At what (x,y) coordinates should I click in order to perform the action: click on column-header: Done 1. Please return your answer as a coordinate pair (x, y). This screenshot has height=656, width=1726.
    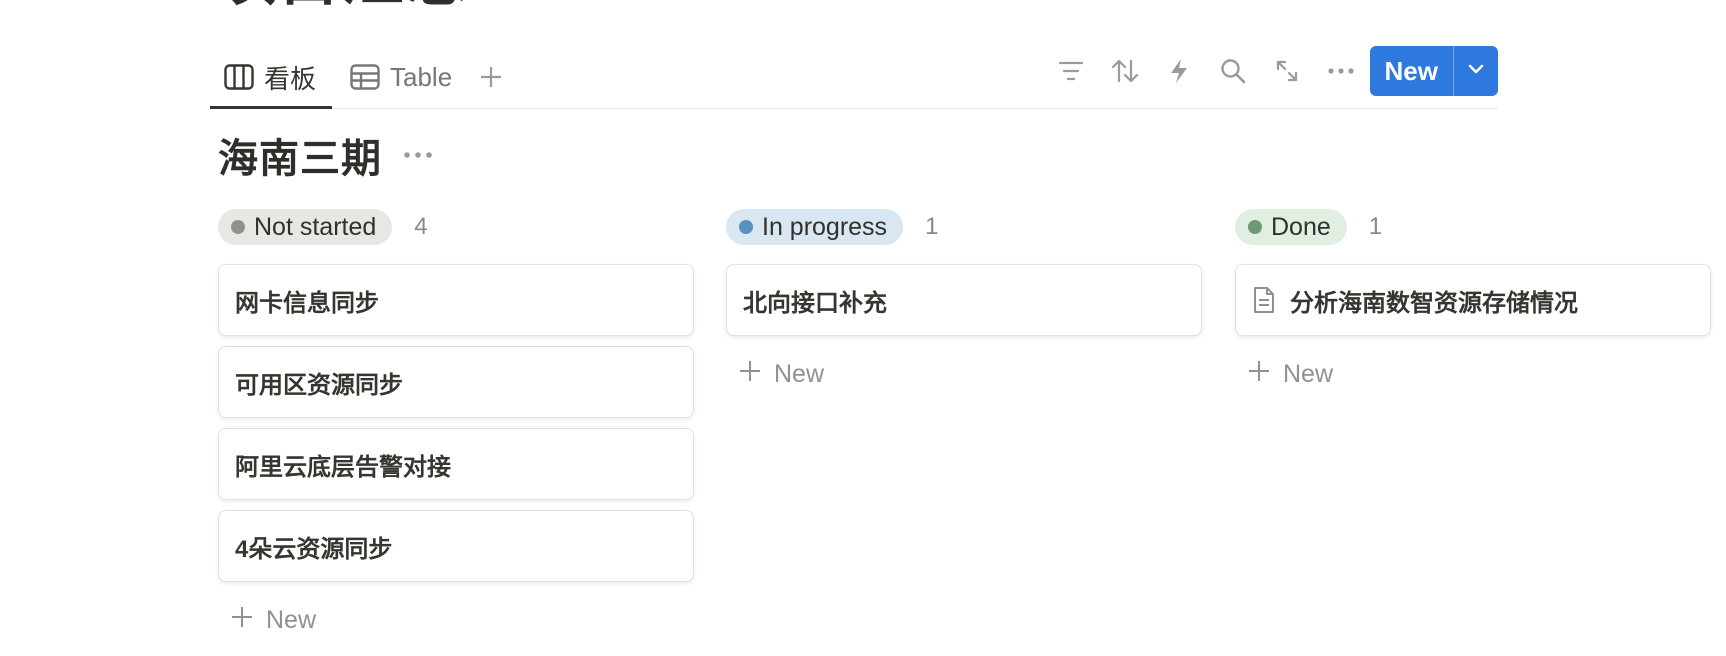
    Looking at the image, I should click on (1473, 227).